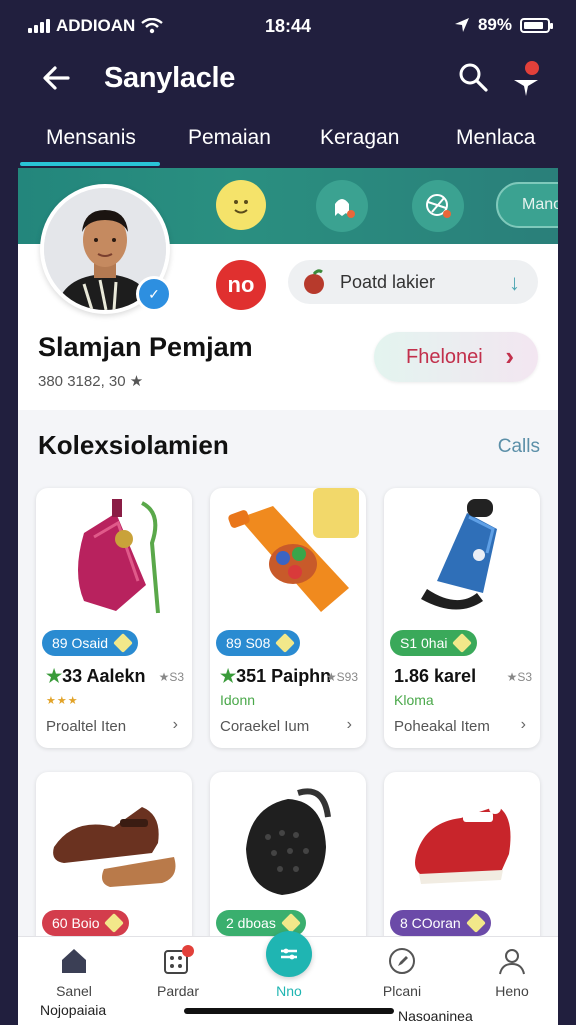  I want to click on battery-percent: 89%, so click(494, 24).